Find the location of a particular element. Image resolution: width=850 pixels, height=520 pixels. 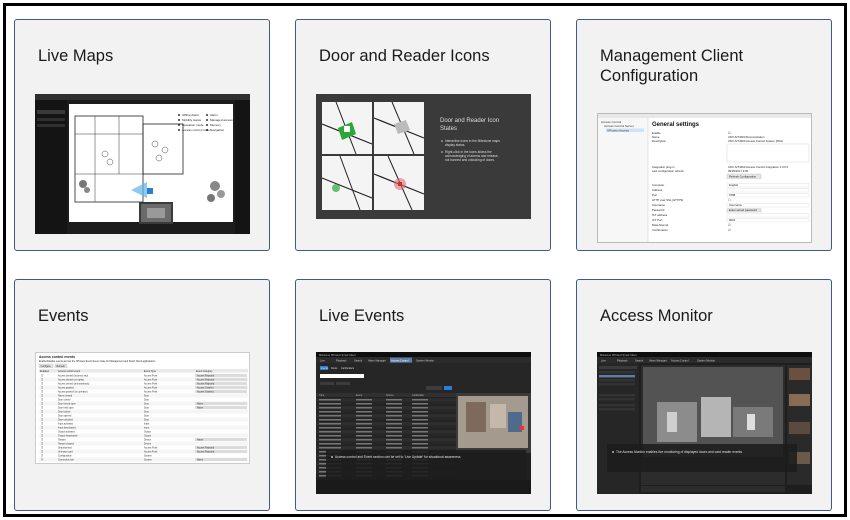

table-cell: Input activated is located at coordinates (66, 424).